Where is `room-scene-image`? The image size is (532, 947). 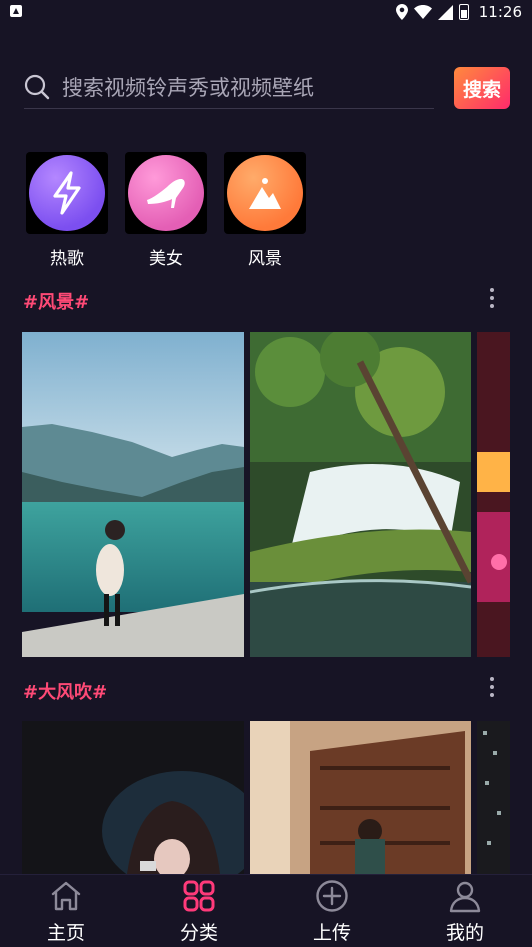
room-scene-image is located at coordinates (360, 797).